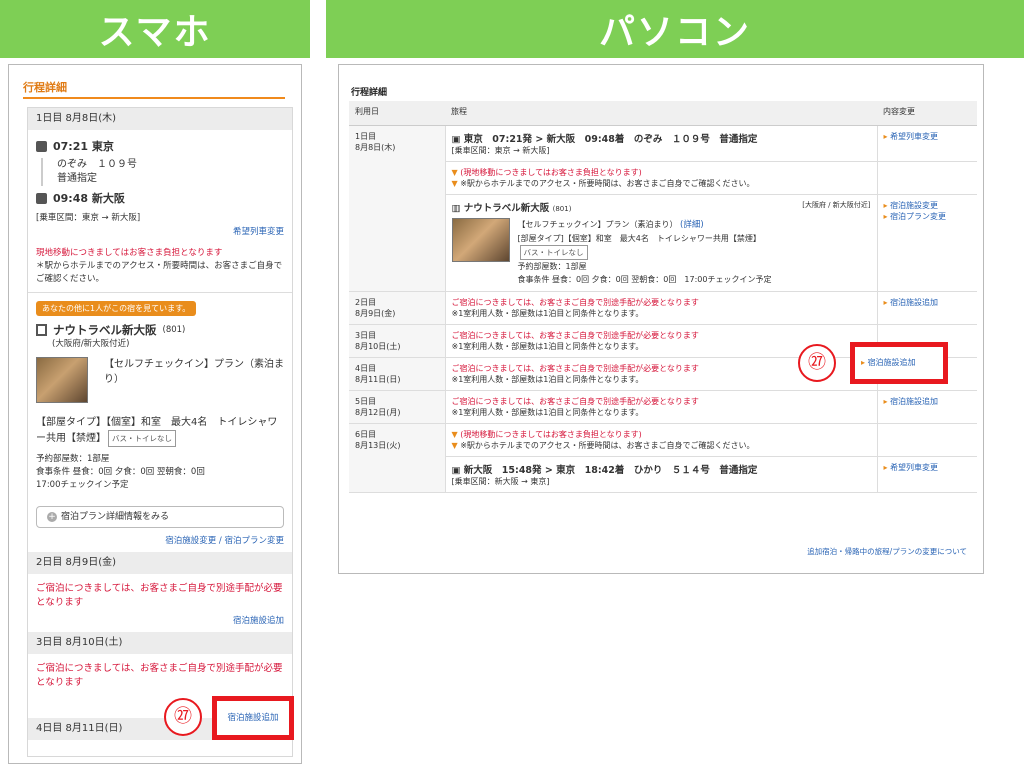 This screenshot has height=768, width=1024. What do you see at coordinates (41, 330) in the screenshot?
I see `building-icon` at bounding box center [41, 330].